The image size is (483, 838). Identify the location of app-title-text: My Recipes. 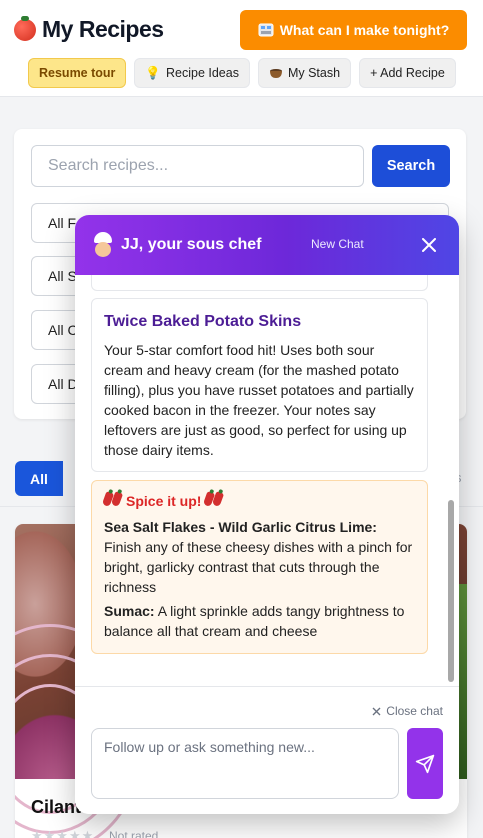
(103, 29).